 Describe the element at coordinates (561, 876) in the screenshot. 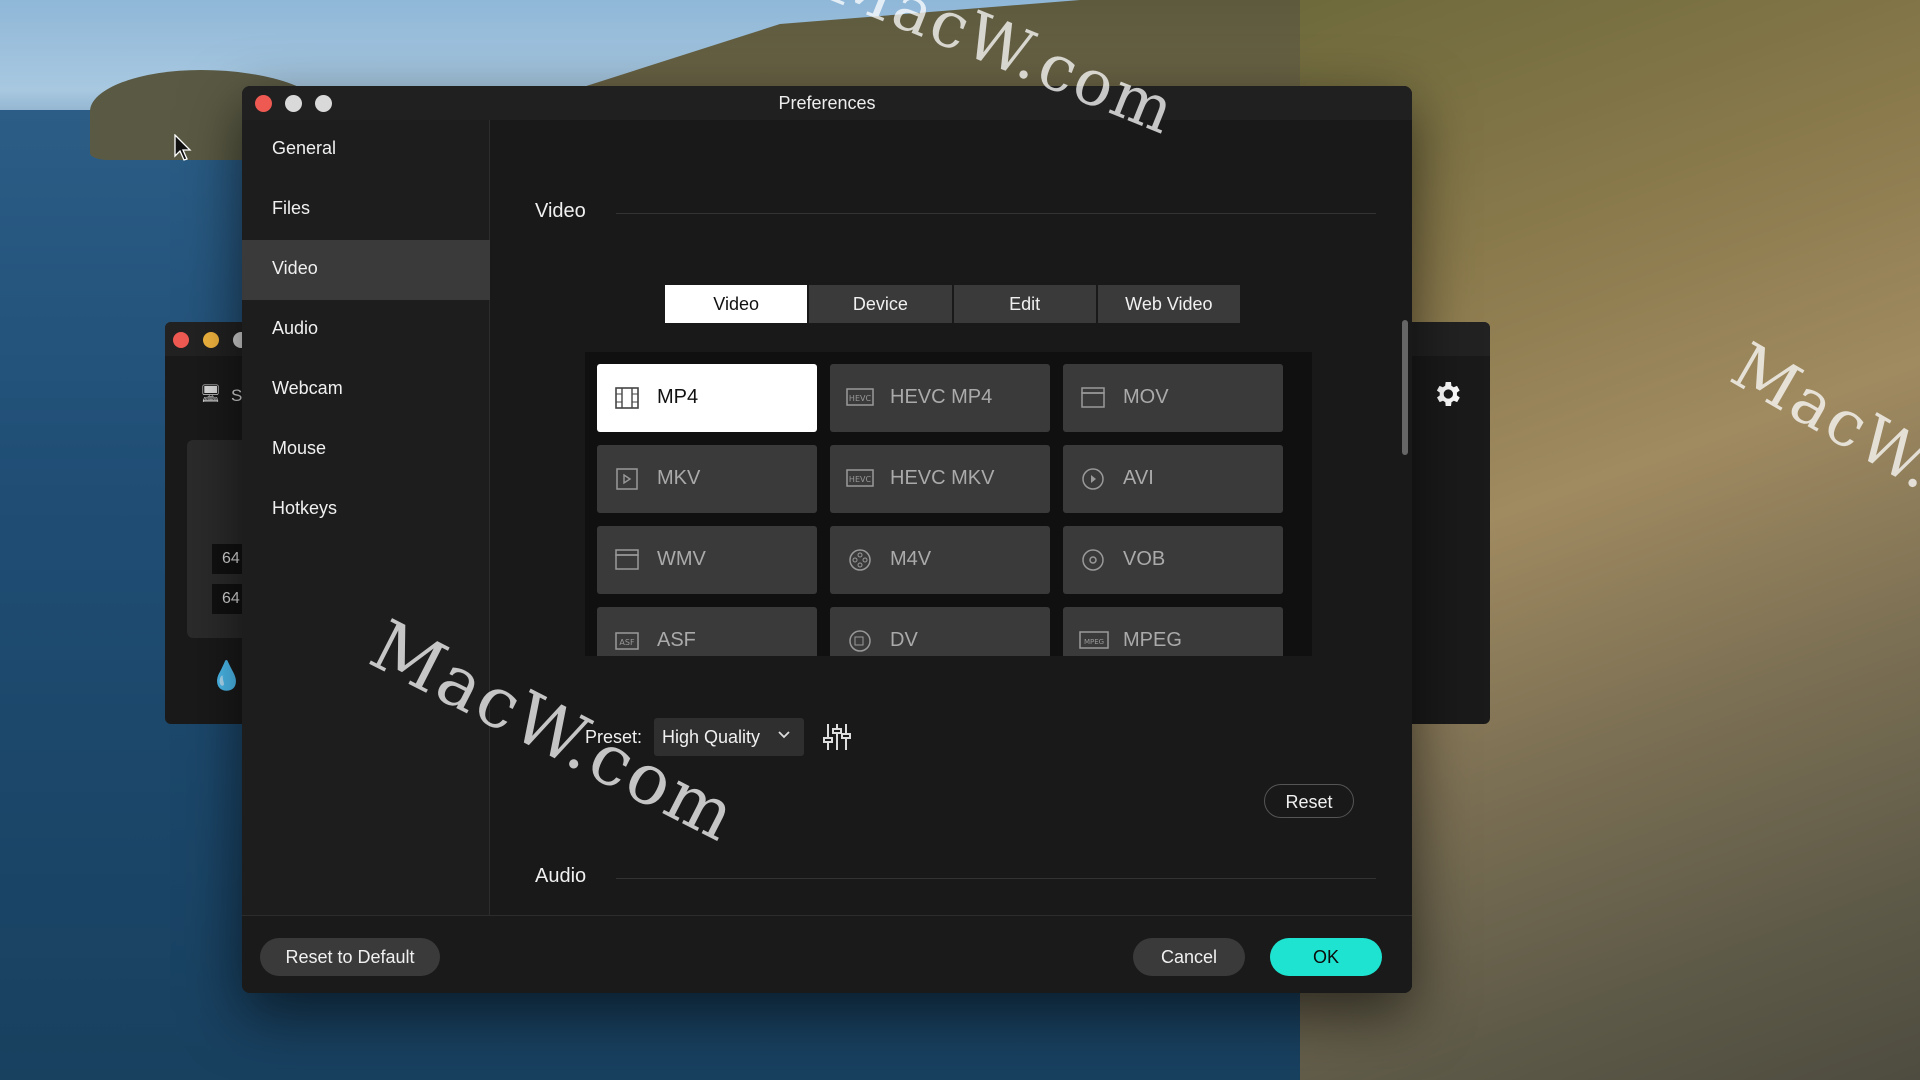

I see `audio-section-title: Audio` at that location.